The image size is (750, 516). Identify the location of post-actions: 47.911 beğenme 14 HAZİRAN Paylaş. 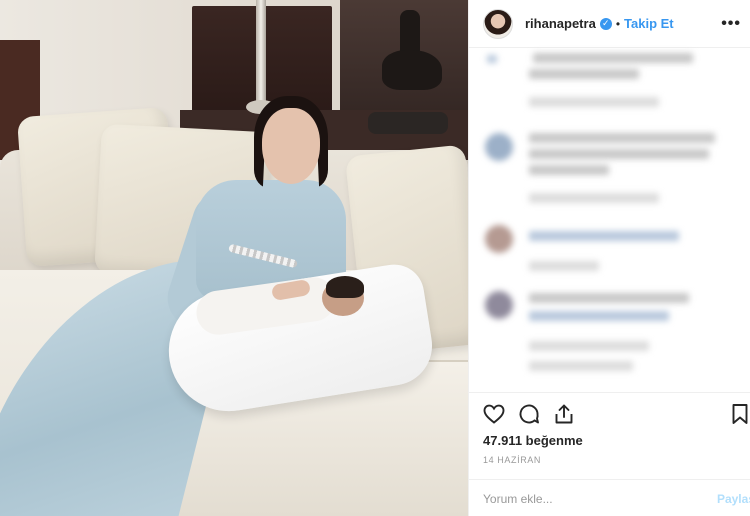
(609, 454).